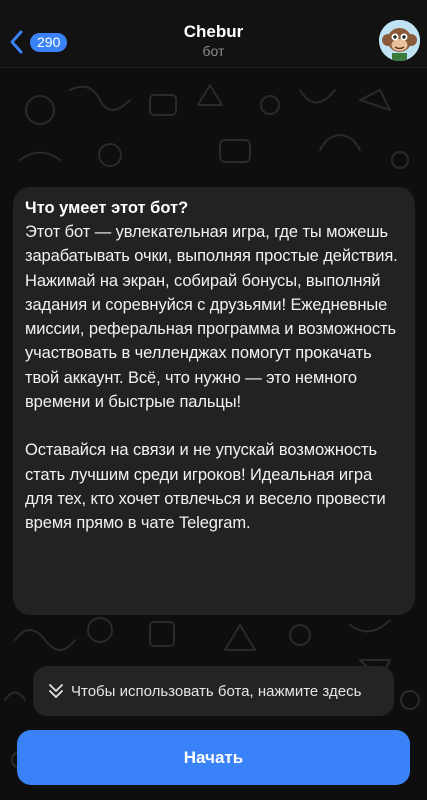  I want to click on chat-header: 290 Chebur бот, so click(213, 34).